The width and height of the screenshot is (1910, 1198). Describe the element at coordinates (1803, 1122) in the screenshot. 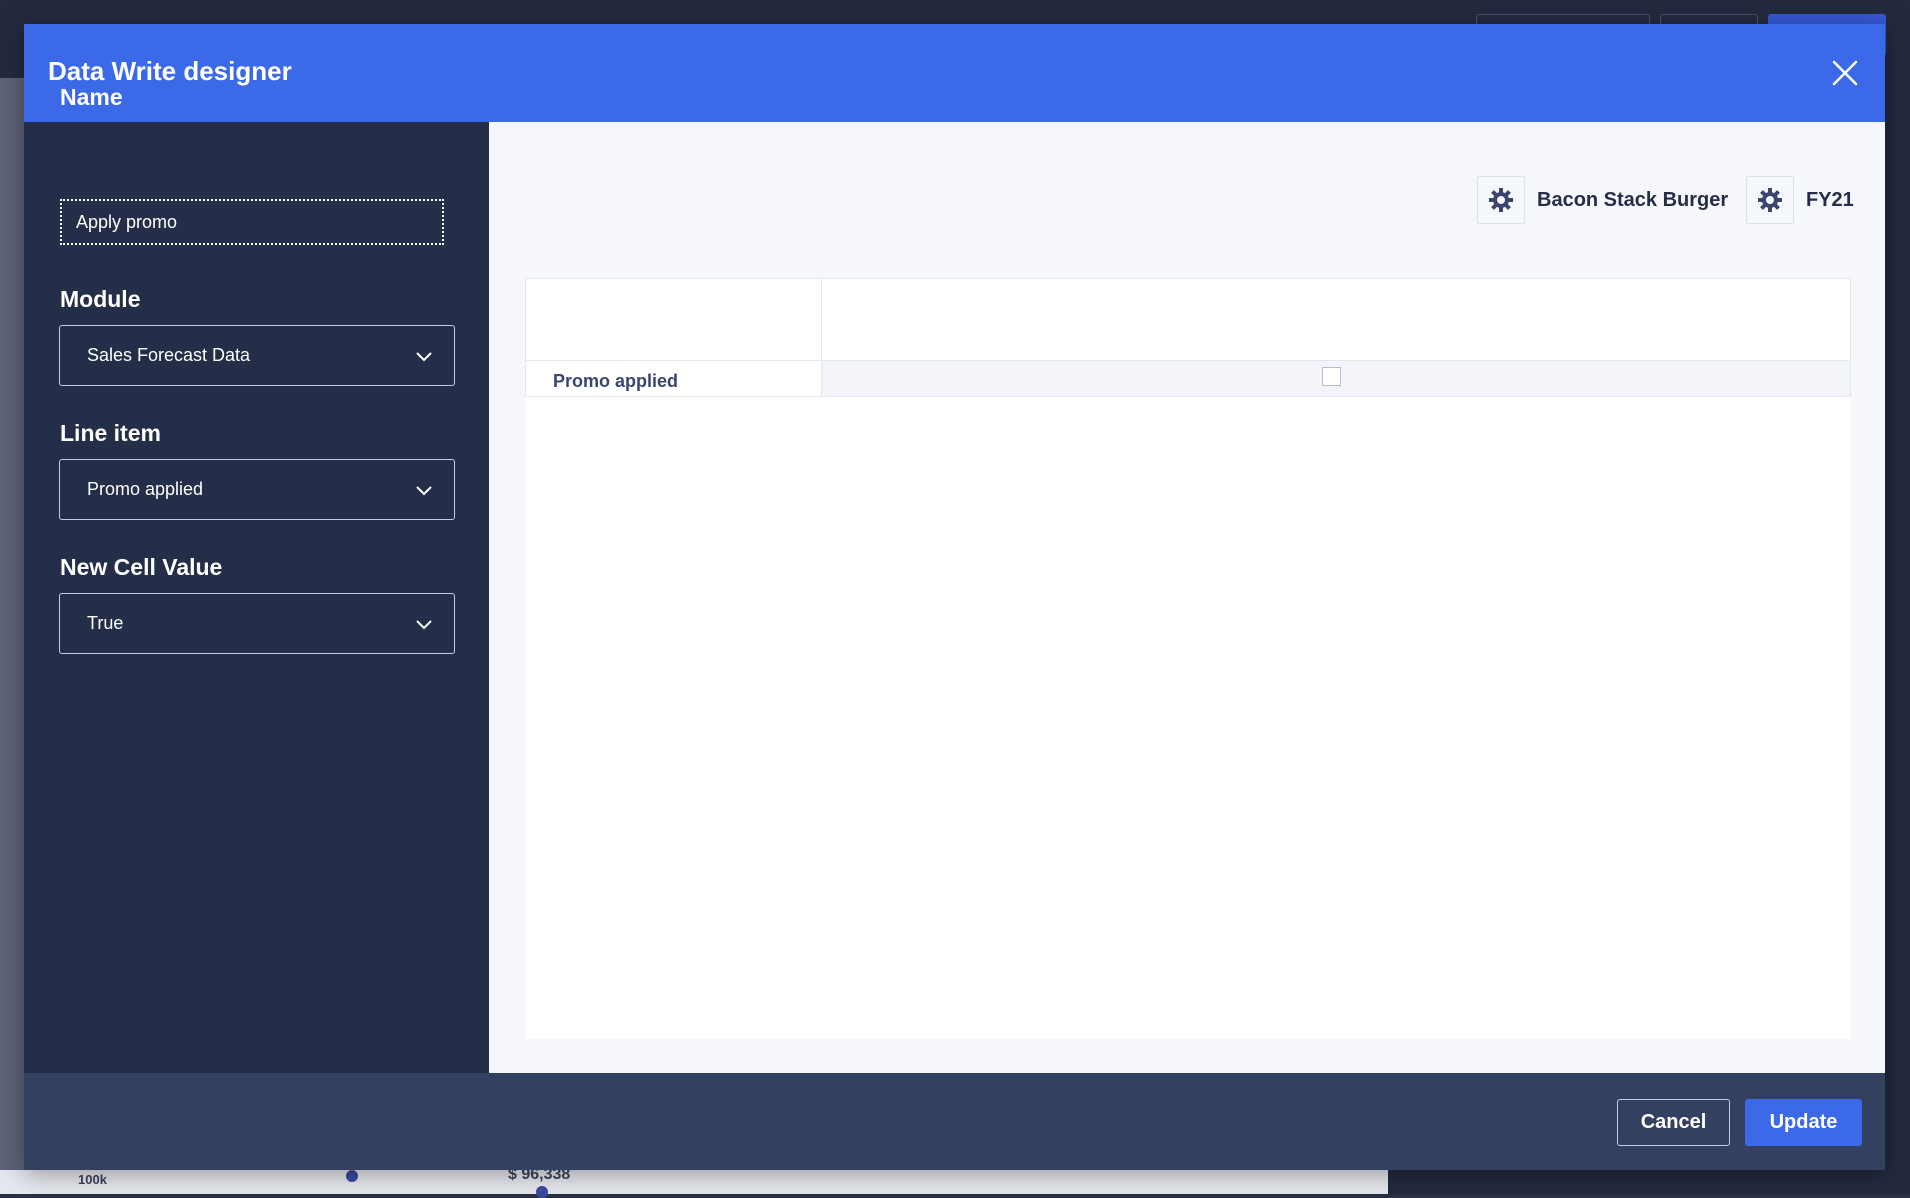

I see `update-button: Update` at that location.